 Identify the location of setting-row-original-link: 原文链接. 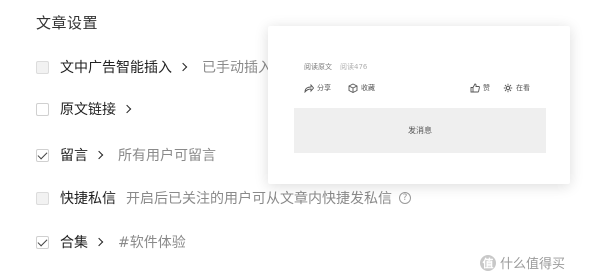
(86, 109).